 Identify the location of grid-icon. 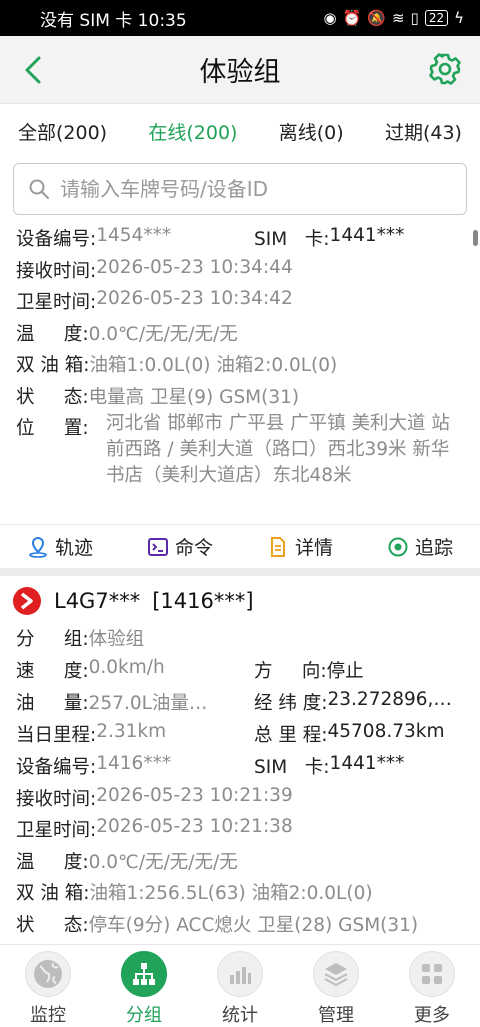
(432, 974).